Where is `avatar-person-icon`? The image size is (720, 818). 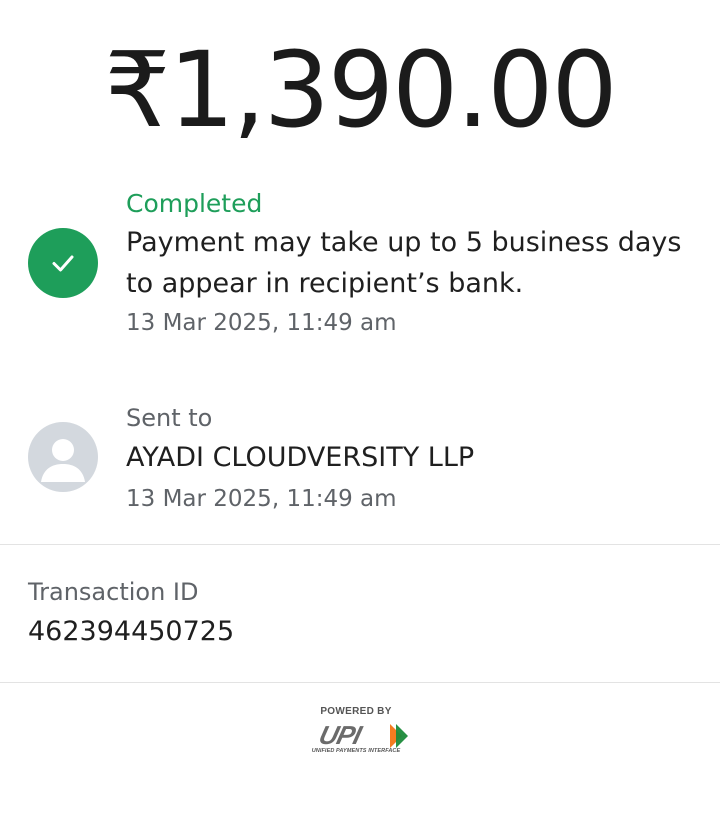 avatar-person-icon is located at coordinates (63, 457).